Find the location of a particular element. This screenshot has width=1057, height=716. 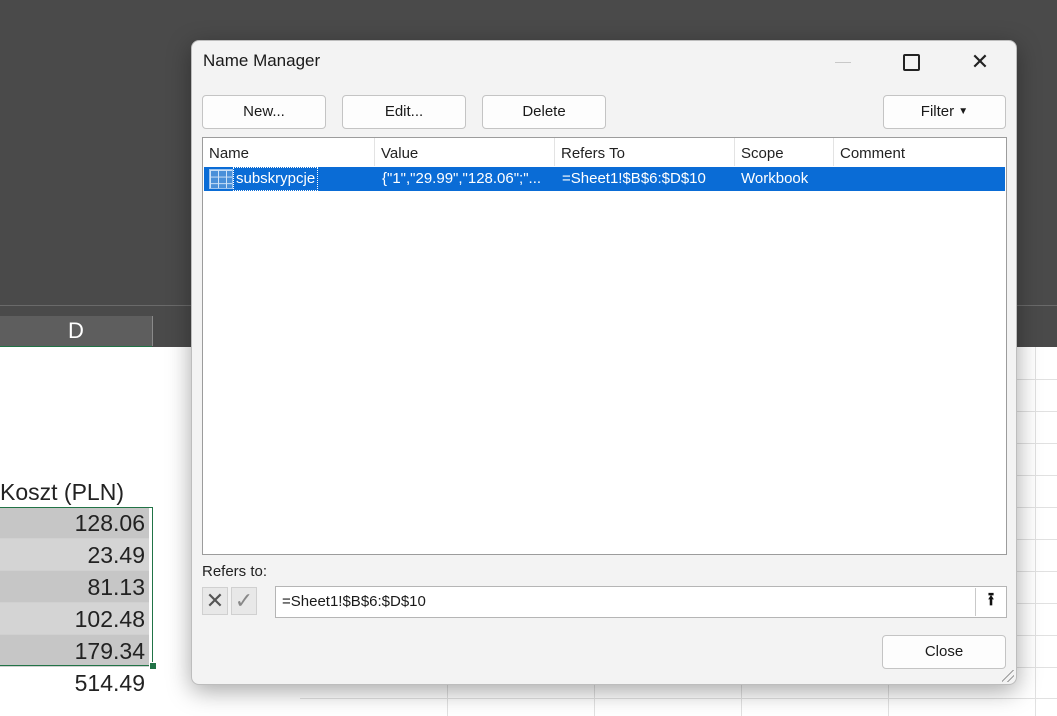

column-separator is located at coordinates (152, 331).